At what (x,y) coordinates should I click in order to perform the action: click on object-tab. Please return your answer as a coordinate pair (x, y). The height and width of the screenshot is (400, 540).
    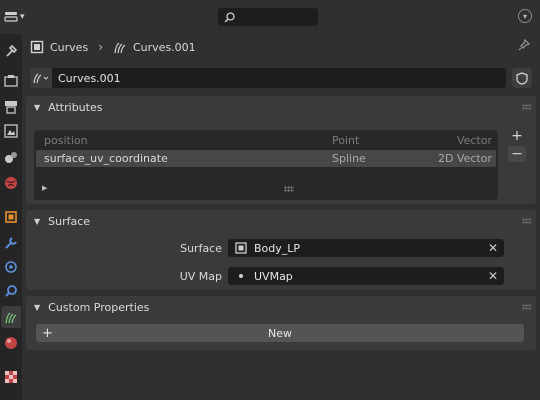
    Looking at the image, I should click on (11, 217).